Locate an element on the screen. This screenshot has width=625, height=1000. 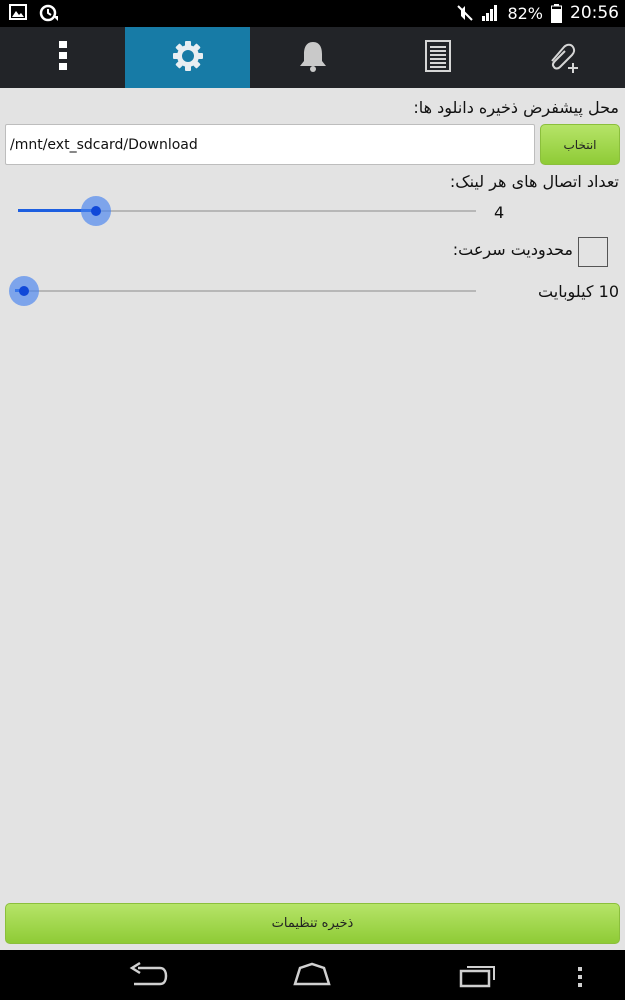
battery-icon is located at coordinates (556, 13).